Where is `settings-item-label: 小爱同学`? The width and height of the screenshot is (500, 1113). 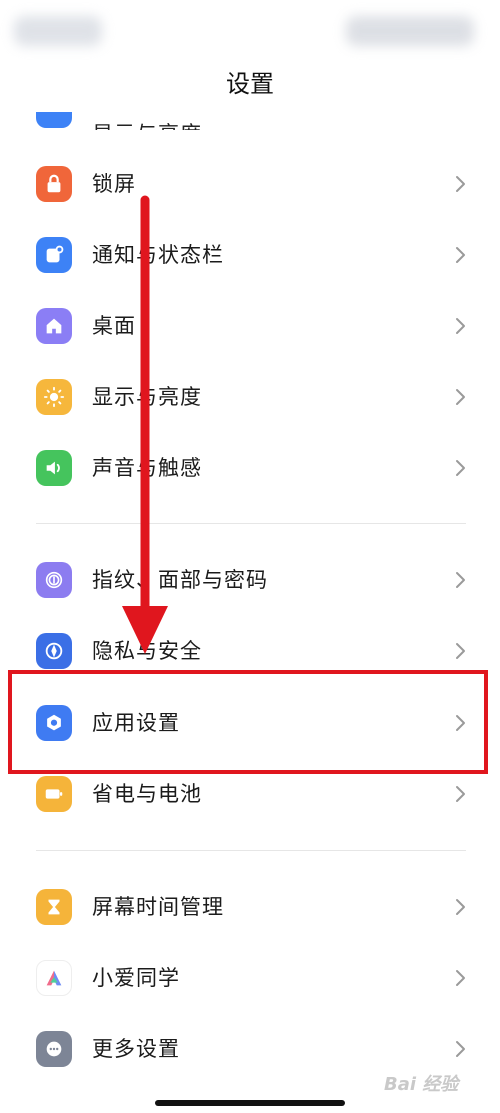
settings-item-label: 小爱同学 is located at coordinates (136, 978).